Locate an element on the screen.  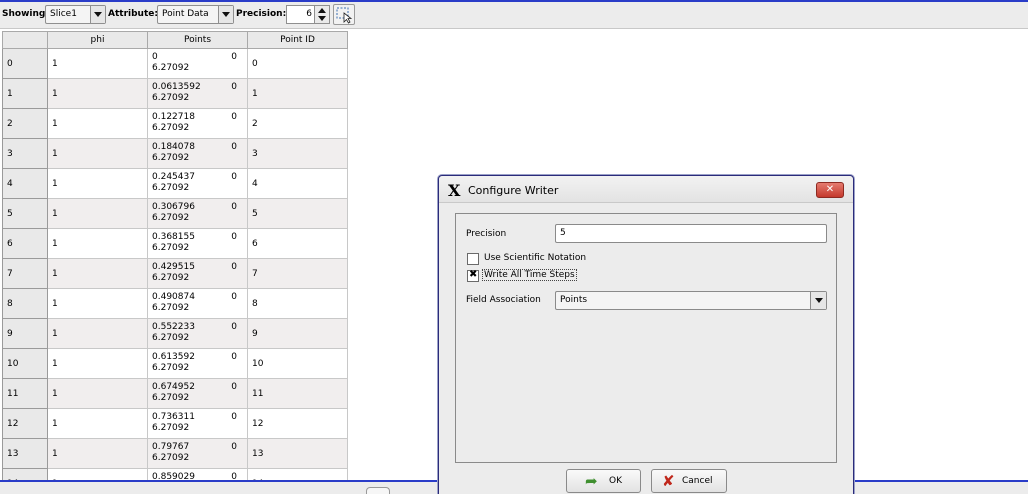
spin-down-icon is located at coordinates (322, 18).